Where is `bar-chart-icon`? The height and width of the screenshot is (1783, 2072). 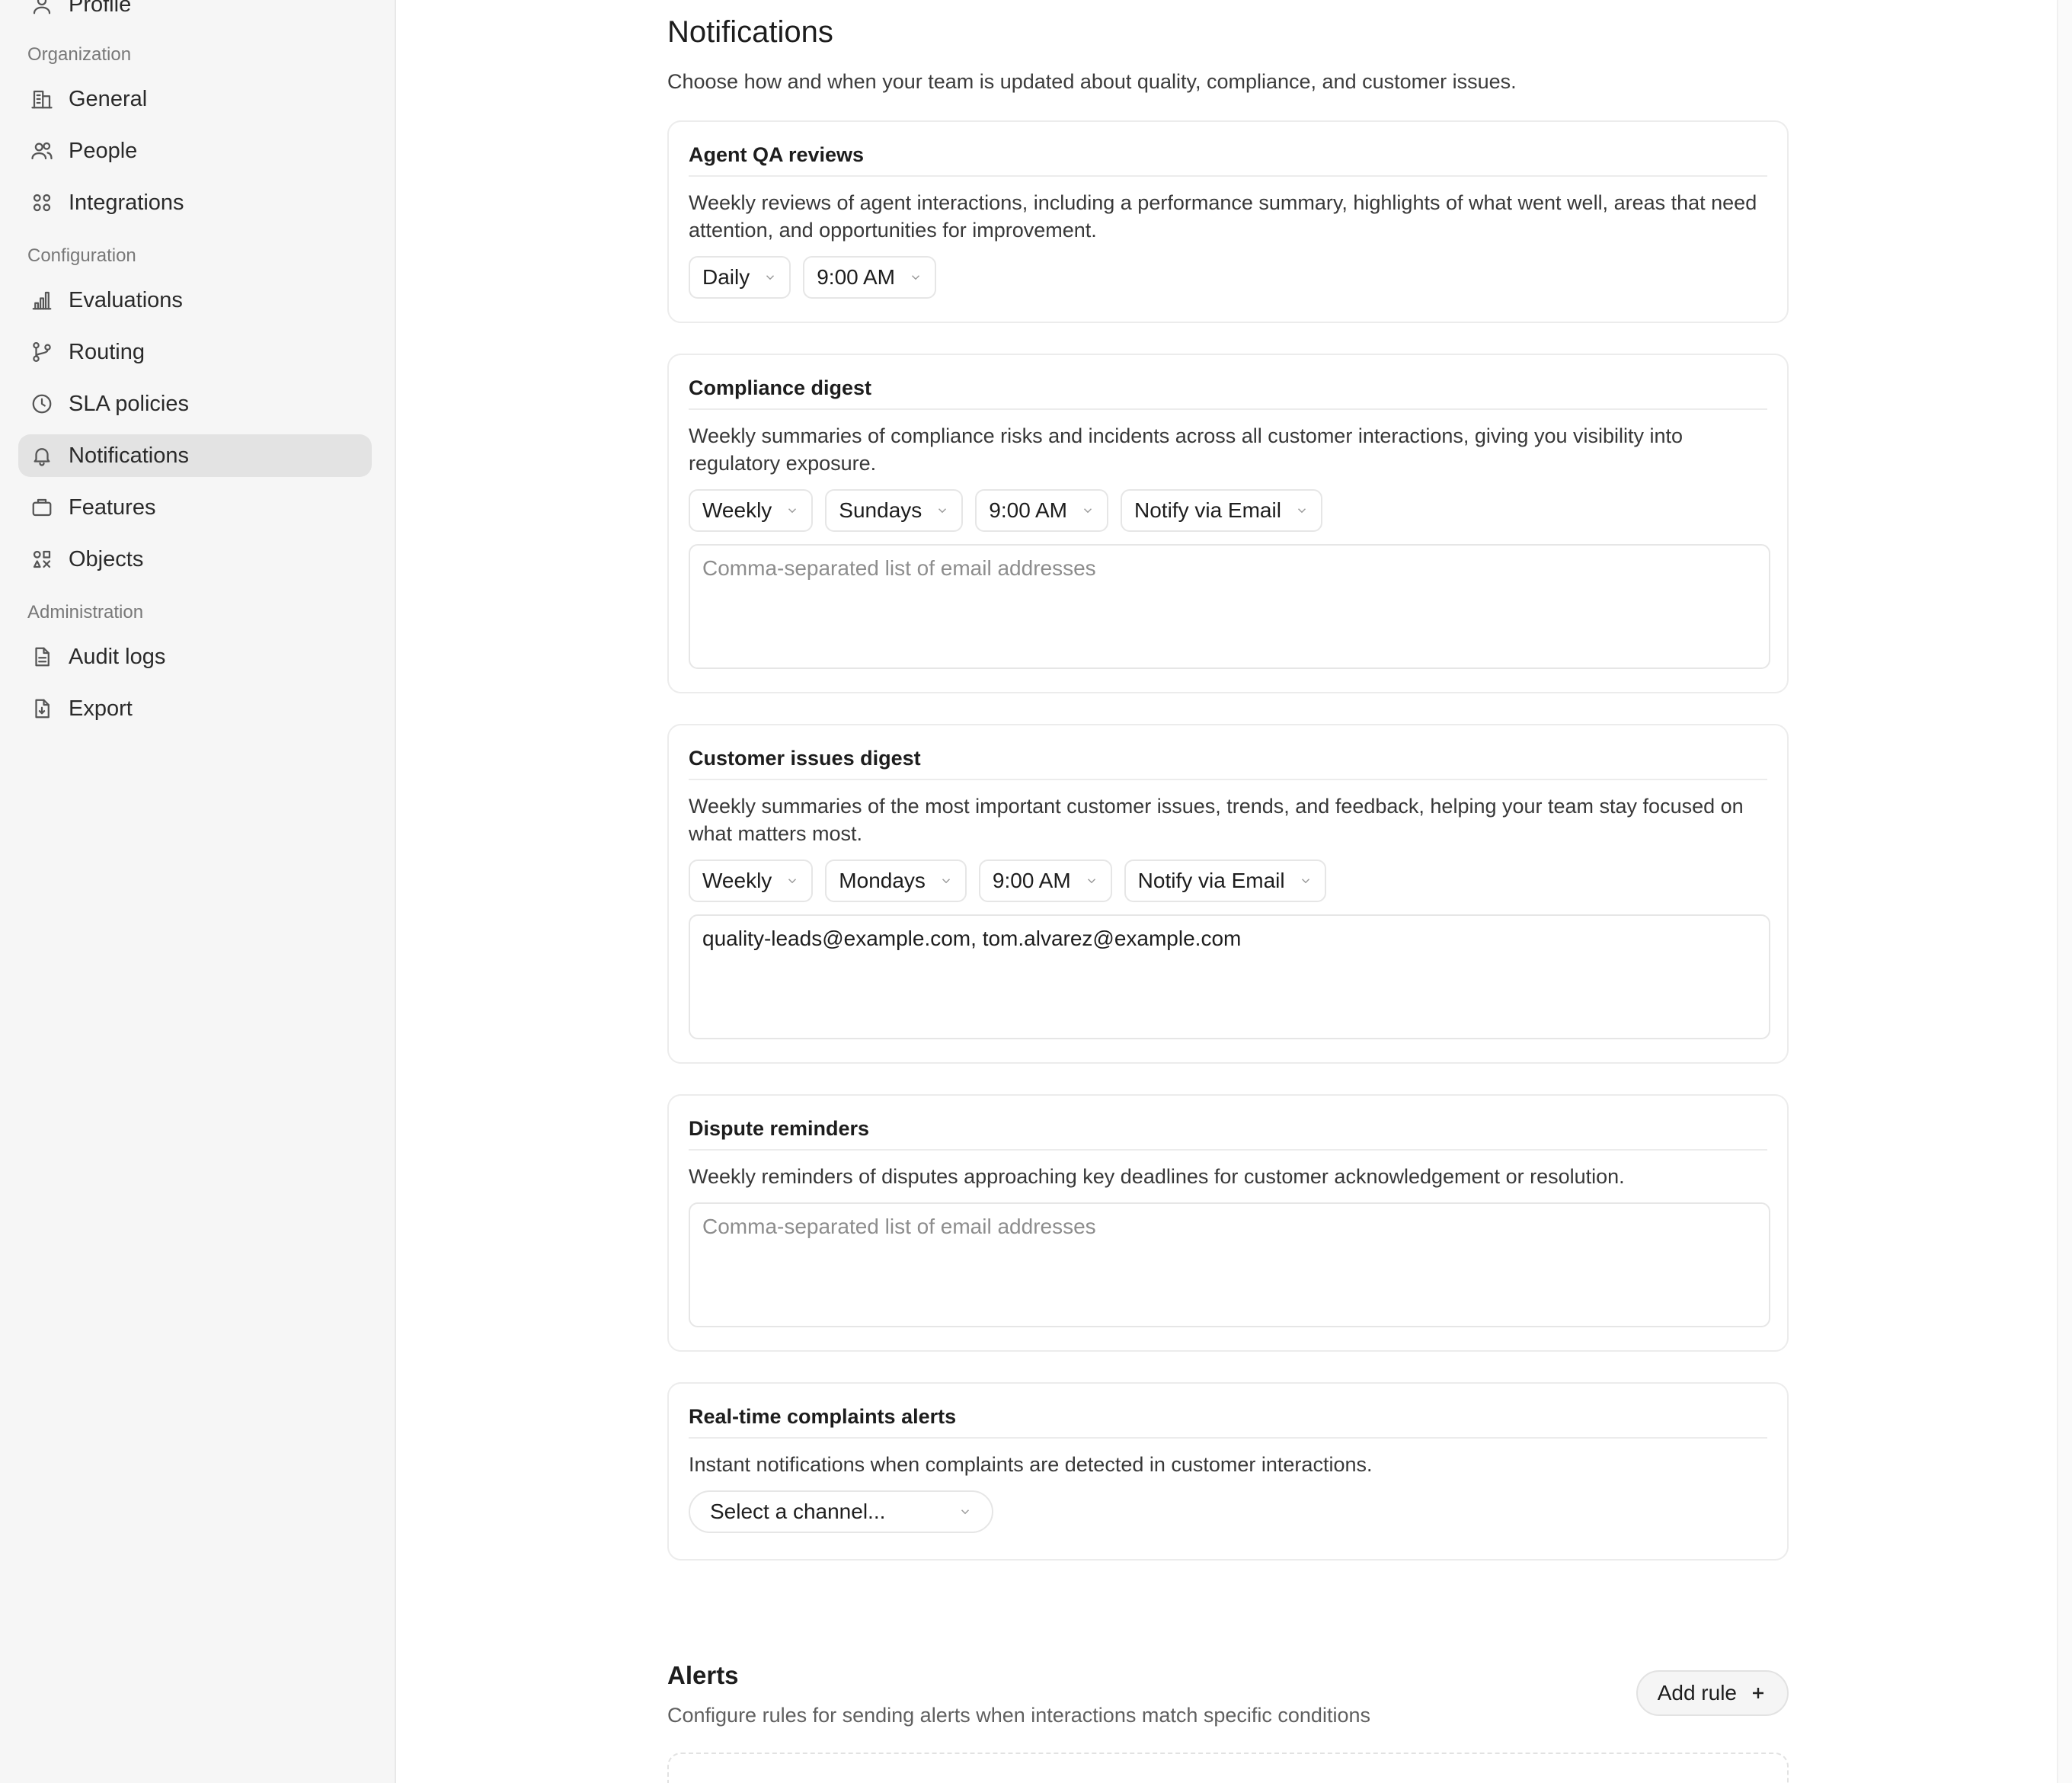 bar-chart-icon is located at coordinates (41, 300).